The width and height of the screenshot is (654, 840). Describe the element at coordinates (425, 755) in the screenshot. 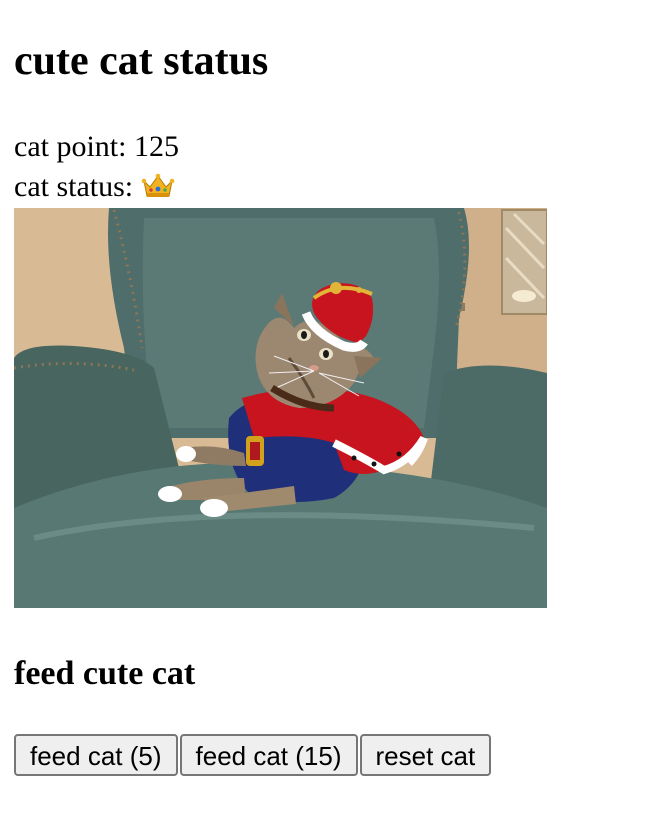

I see `reset-cat-button: reset cat` at that location.